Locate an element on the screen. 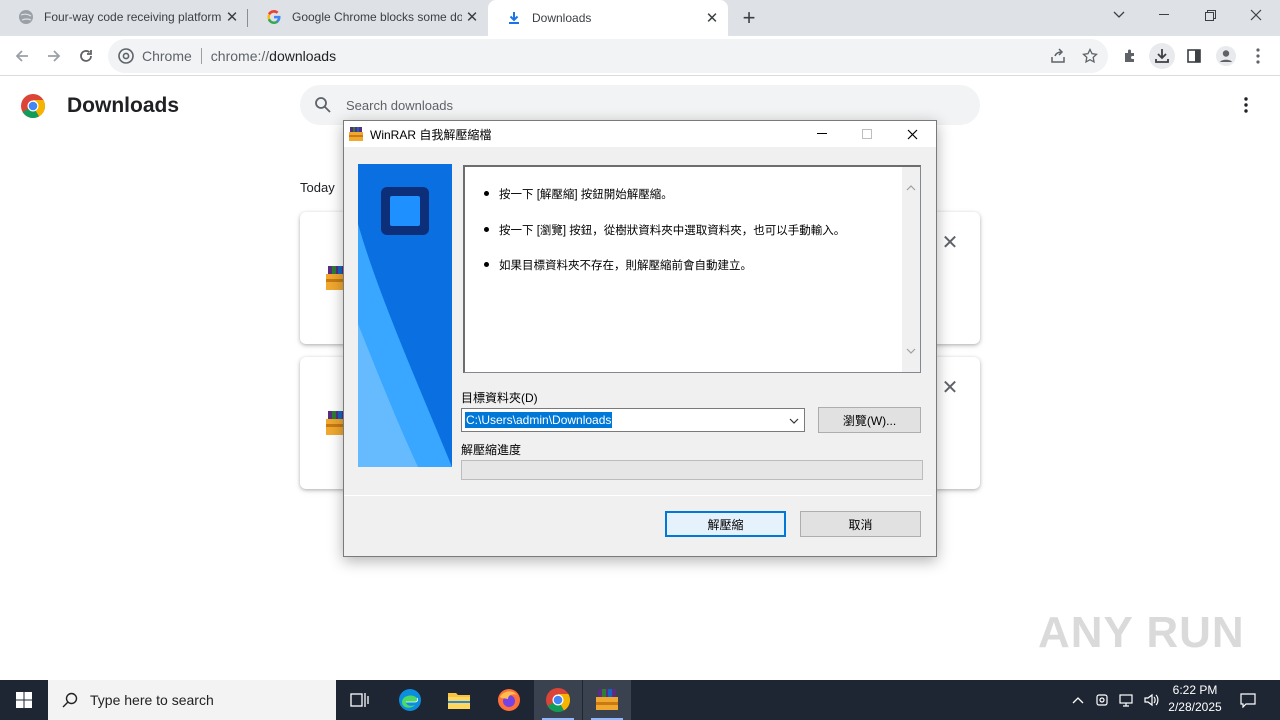 This screenshot has width=1280, height=720. forward-button is located at coordinates (54, 56).